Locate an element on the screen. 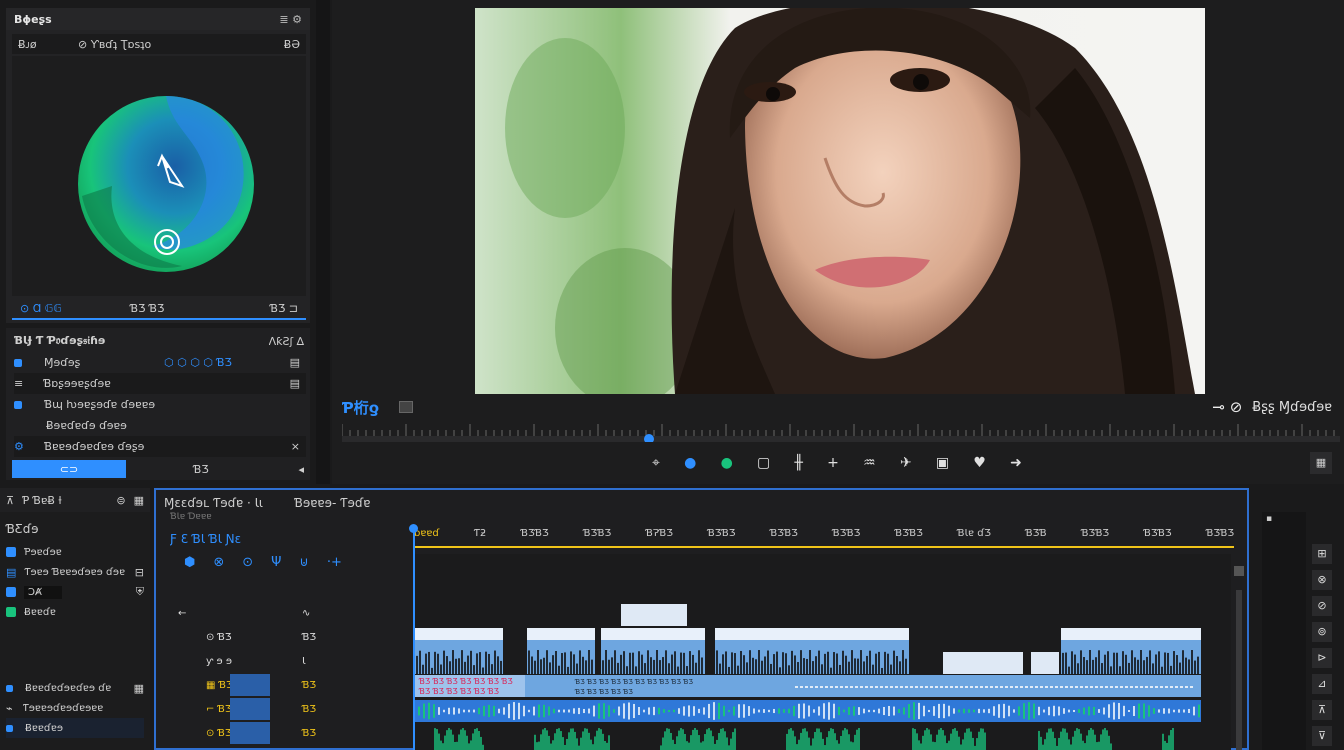 This screenshot has width=1344, height=750. right-tool-icon: ⊚ is located at coordinates (1322, 632).